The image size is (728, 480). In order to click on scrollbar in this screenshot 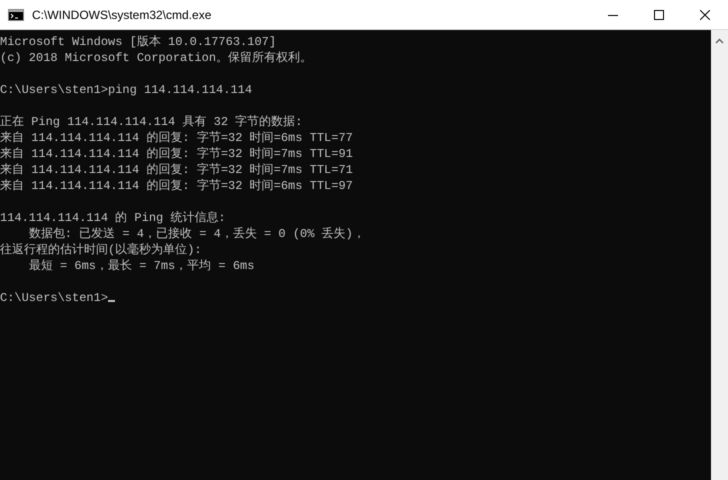, I will do `click(719, 255)`.